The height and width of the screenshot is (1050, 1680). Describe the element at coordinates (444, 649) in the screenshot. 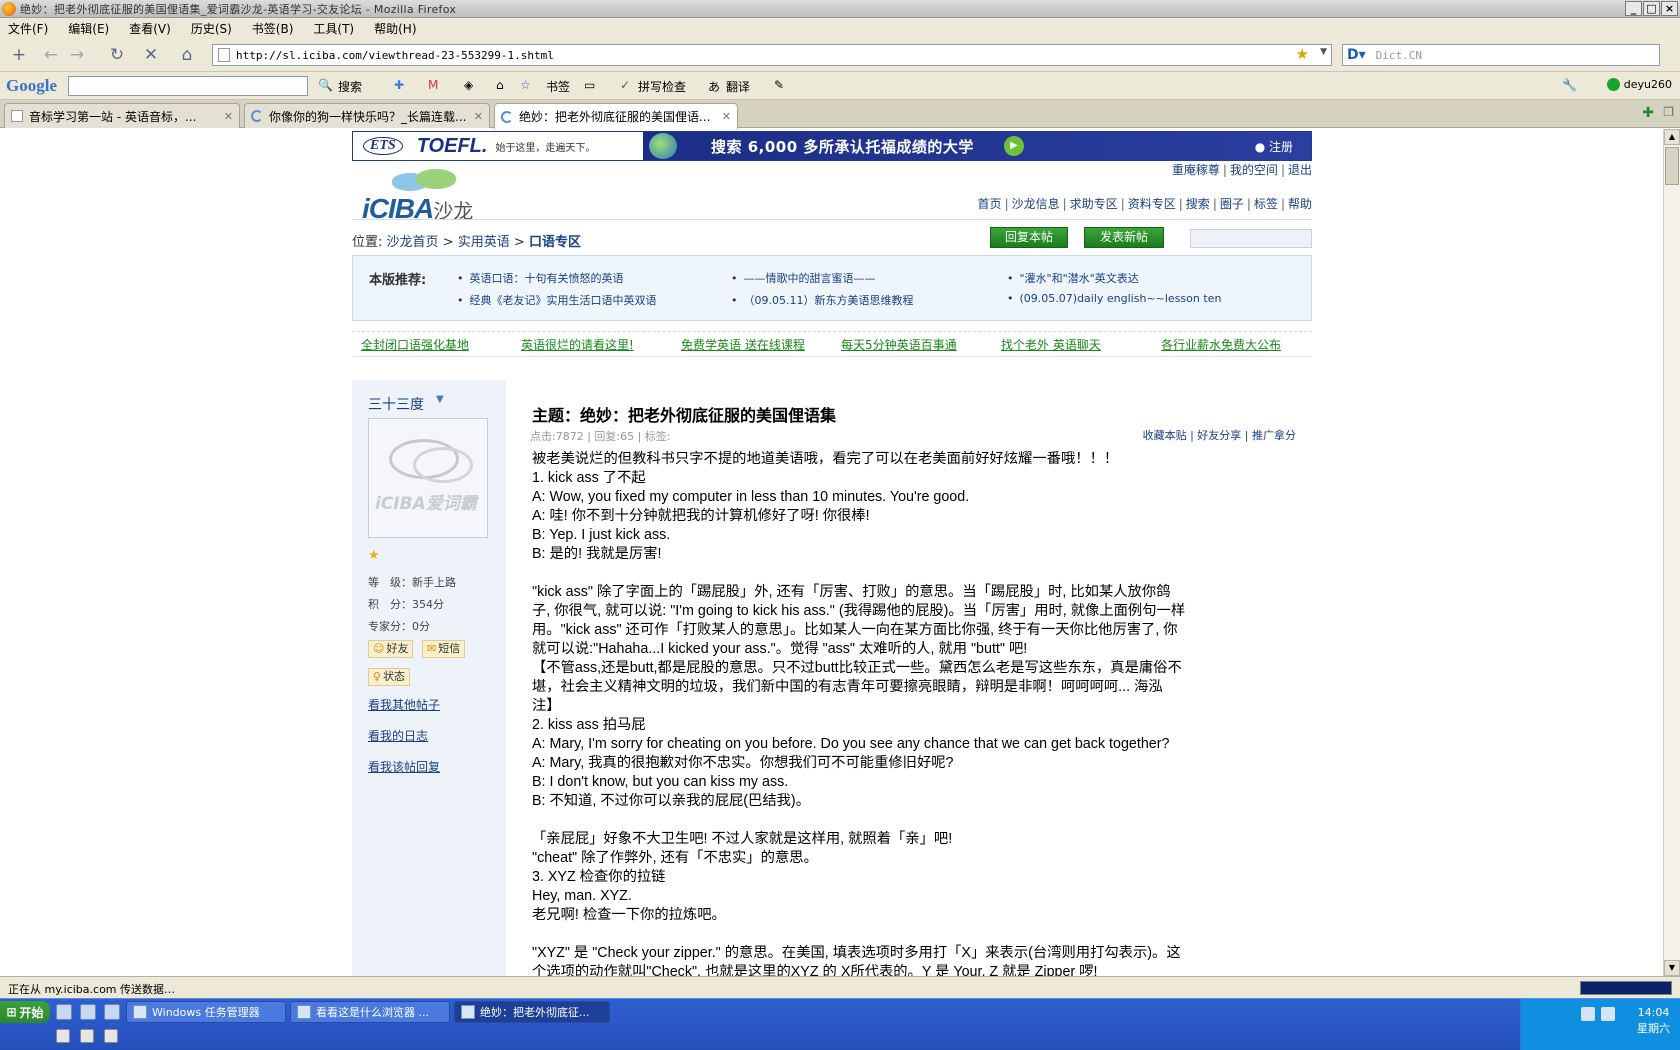

I see `send-message-button: ✉ 短信` at that location.